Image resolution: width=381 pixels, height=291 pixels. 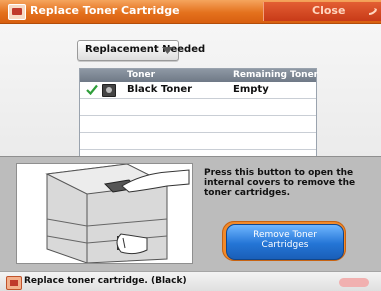 I want to click on chevron-down-icon, so click(x=167, y=50).